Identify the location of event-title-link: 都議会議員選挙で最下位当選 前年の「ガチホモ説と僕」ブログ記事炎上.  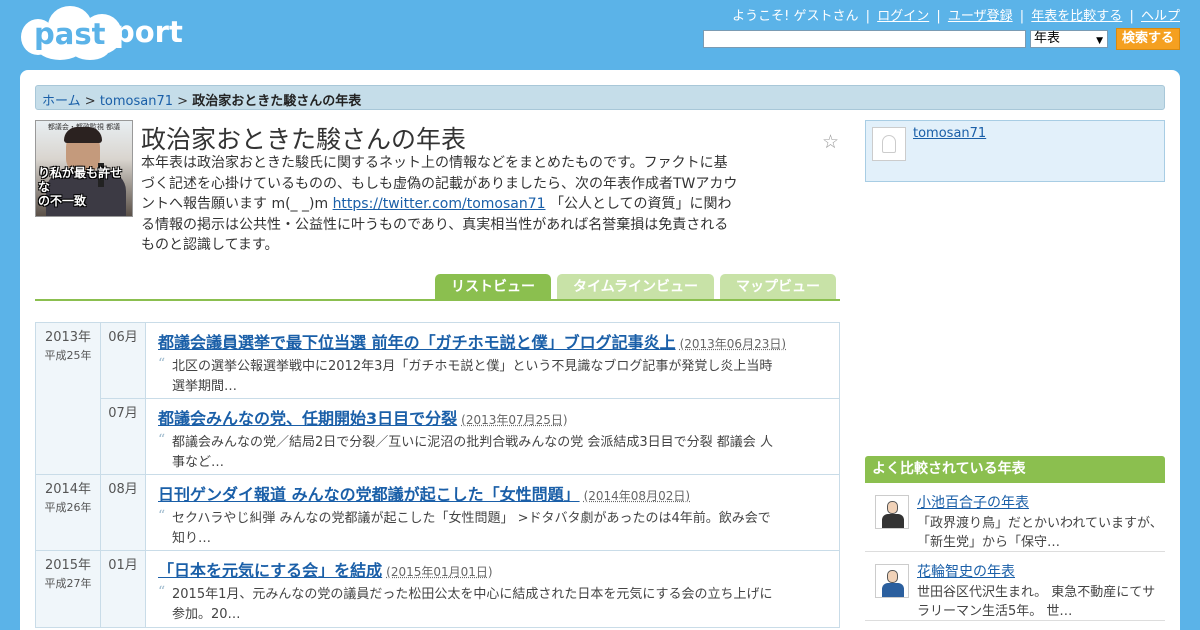
(417, 342).